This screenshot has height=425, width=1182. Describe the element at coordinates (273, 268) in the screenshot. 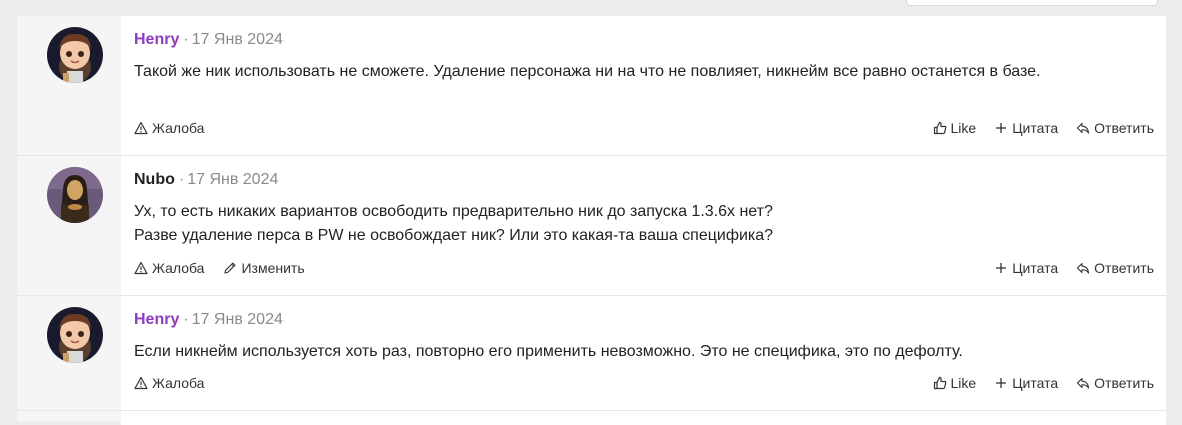

I see `edit-label: Изменить` at that location.